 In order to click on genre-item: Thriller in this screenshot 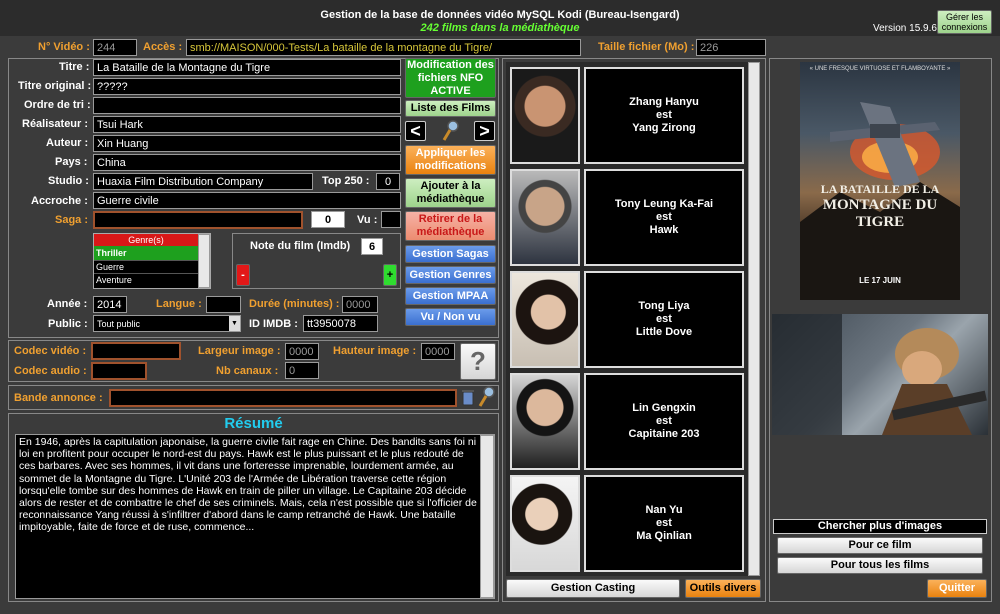, I will do `click(146, 253)`.